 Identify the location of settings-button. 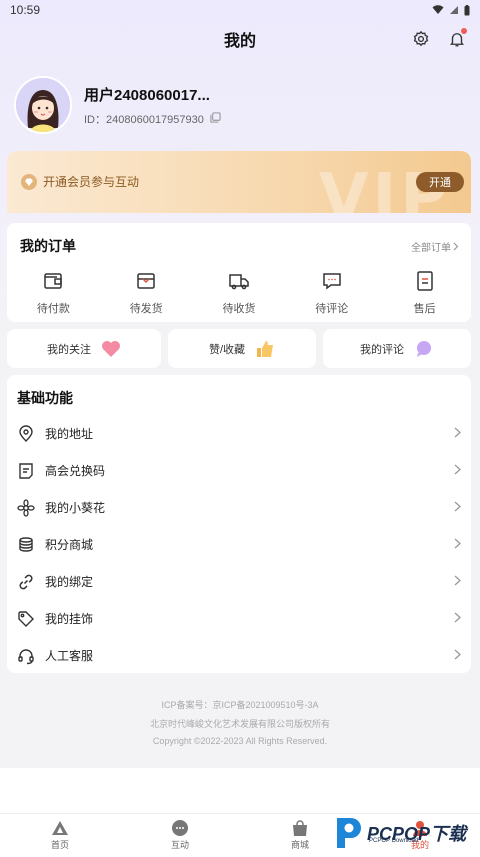
(421, 39).